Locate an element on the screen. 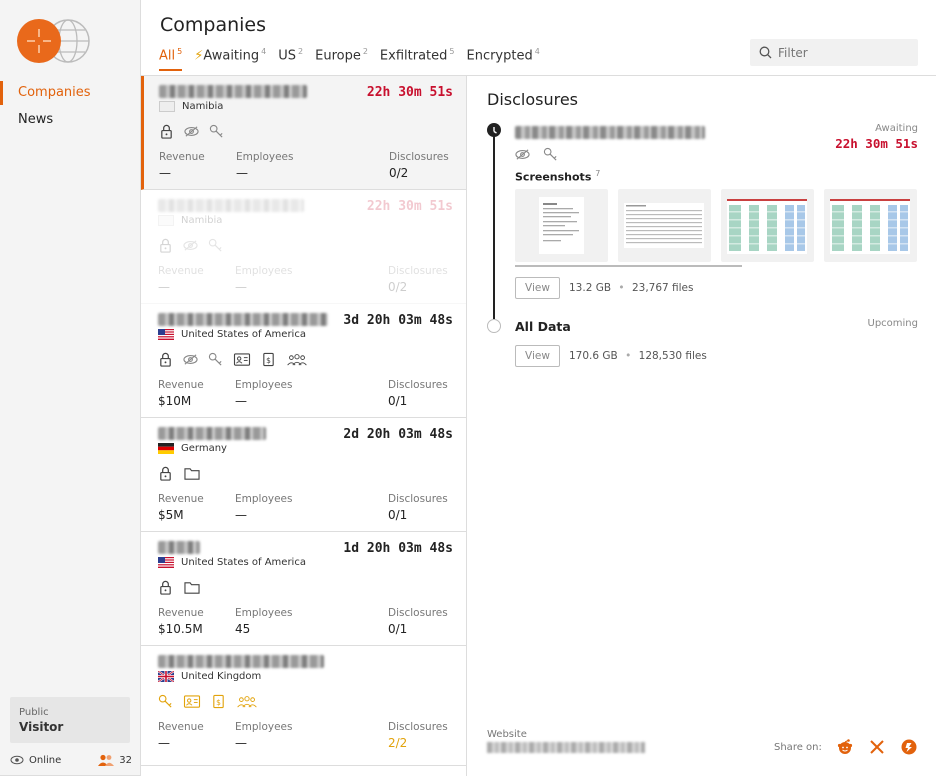 The width and height of the screenshot is (936, 778). screenshots-text: Screenshots is located at coordinates (553, 177).